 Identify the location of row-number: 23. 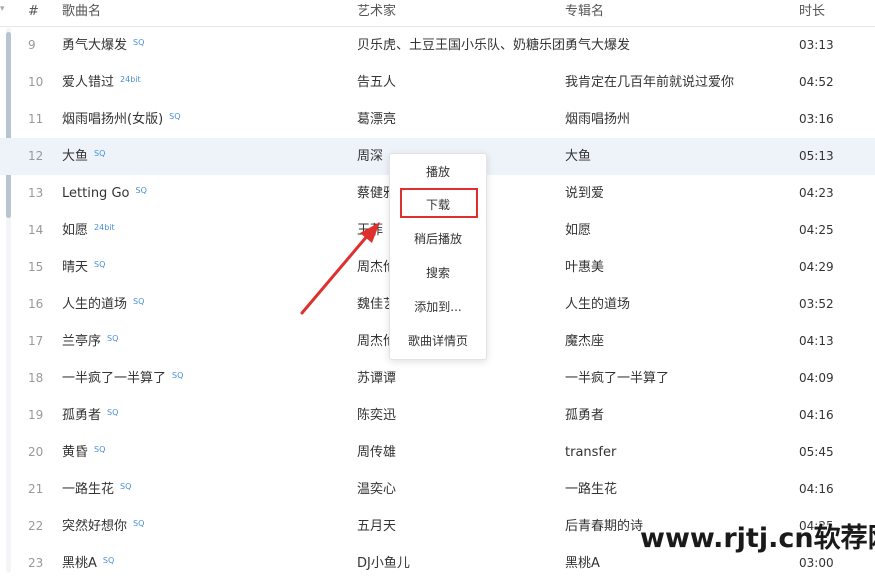
(36, 563).